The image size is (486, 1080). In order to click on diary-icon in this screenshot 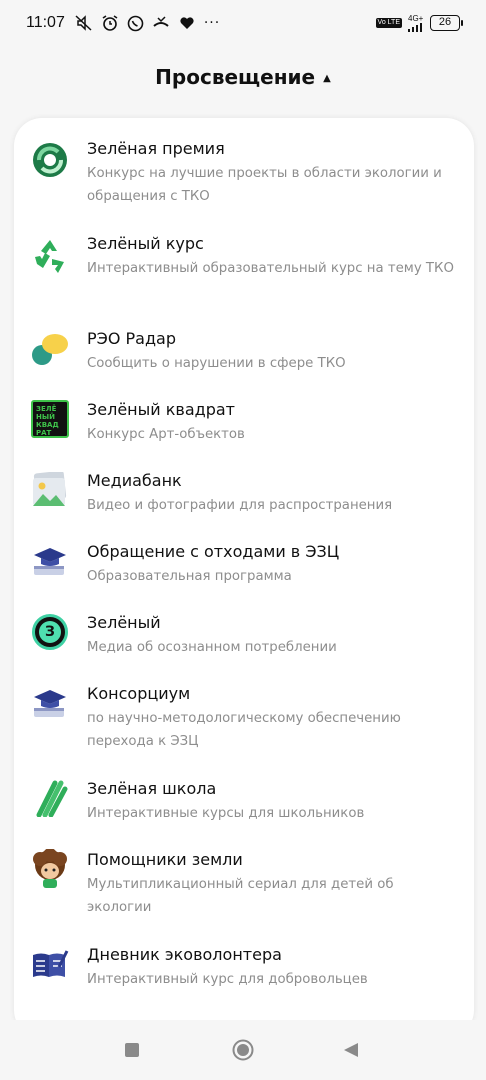, I will do `click(50, 964)`.